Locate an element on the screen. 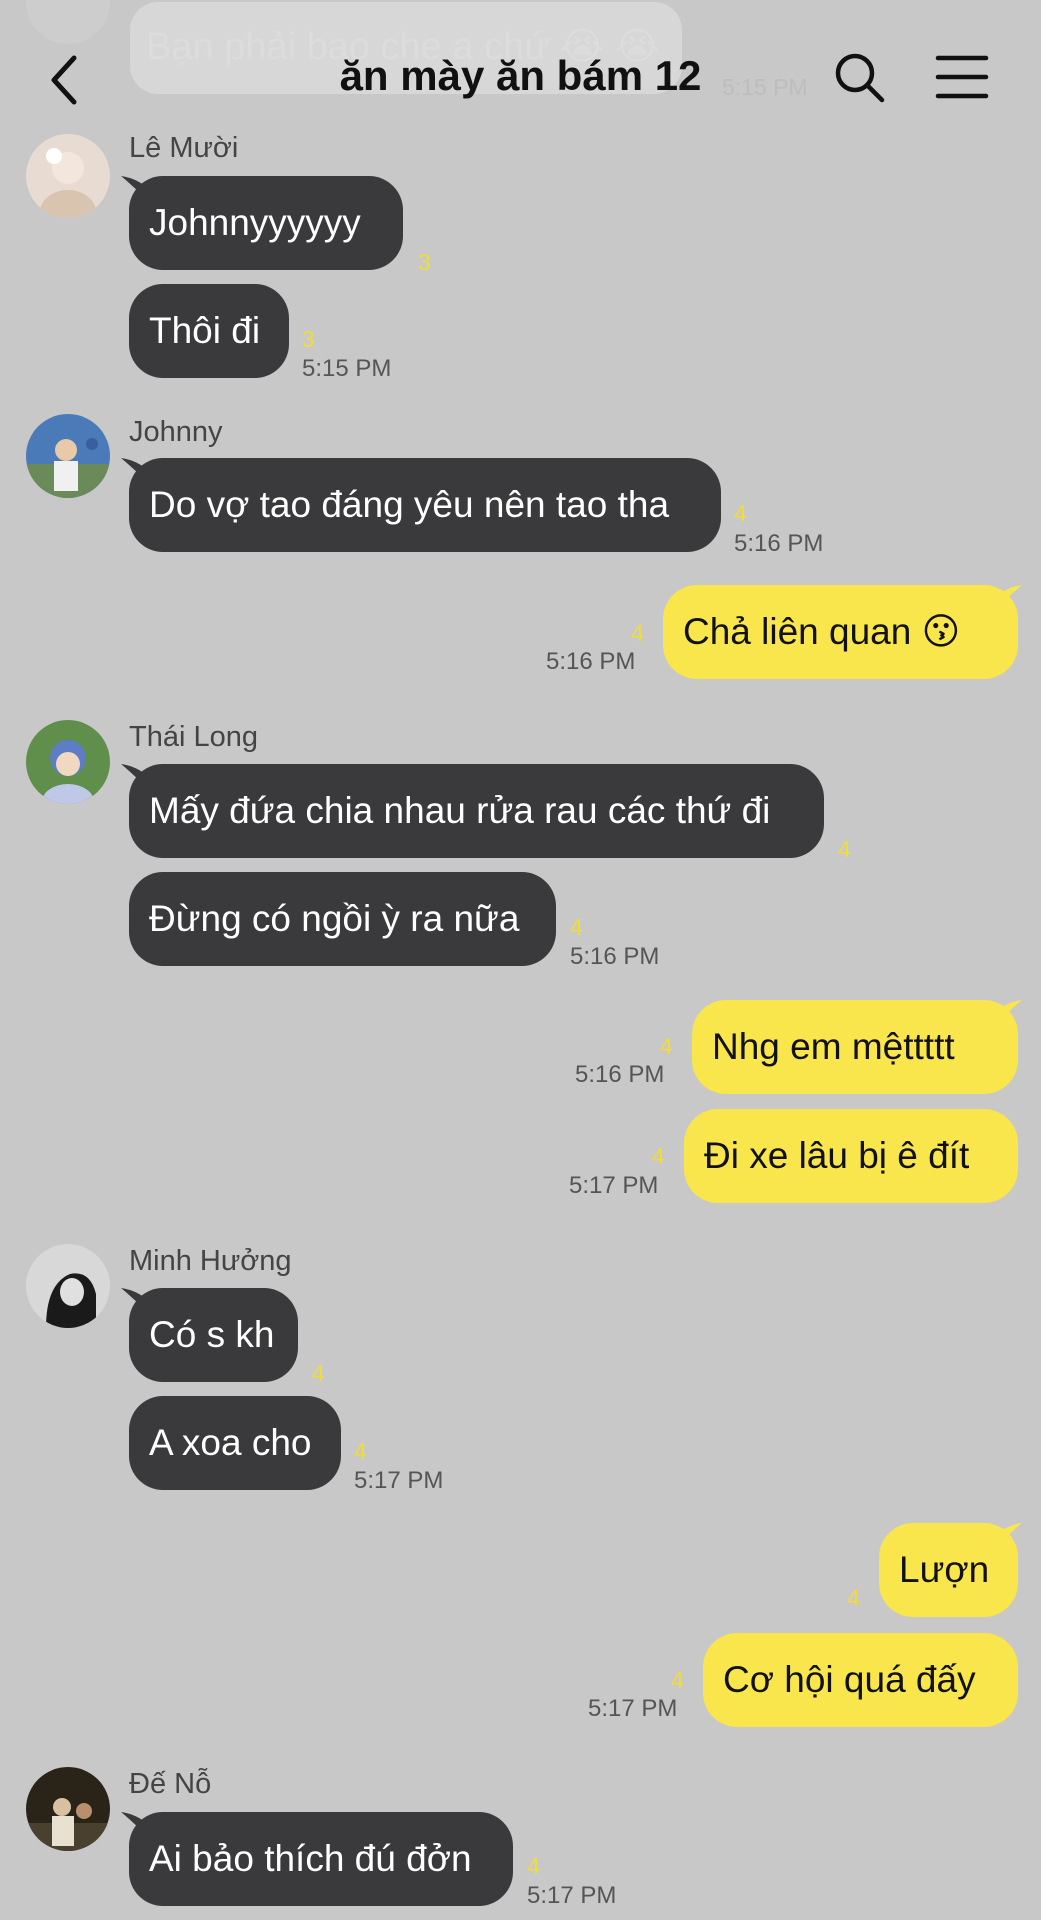 Image resolution: width=1041 pixels, height=1920 pixels. message-bubble: Johnnyyyyyy is located at coordinates (266, 223).